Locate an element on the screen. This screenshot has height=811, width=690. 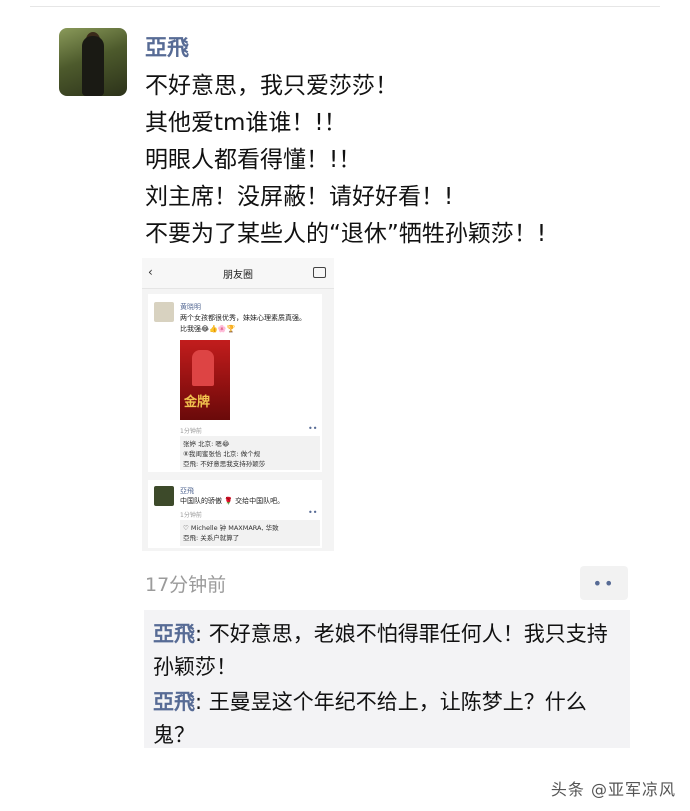
embedded-comments: ♡ Michelle 钟 MAXMARA, 华致 亞飛: 关系户就算了 is located at coordinates (250, 533).